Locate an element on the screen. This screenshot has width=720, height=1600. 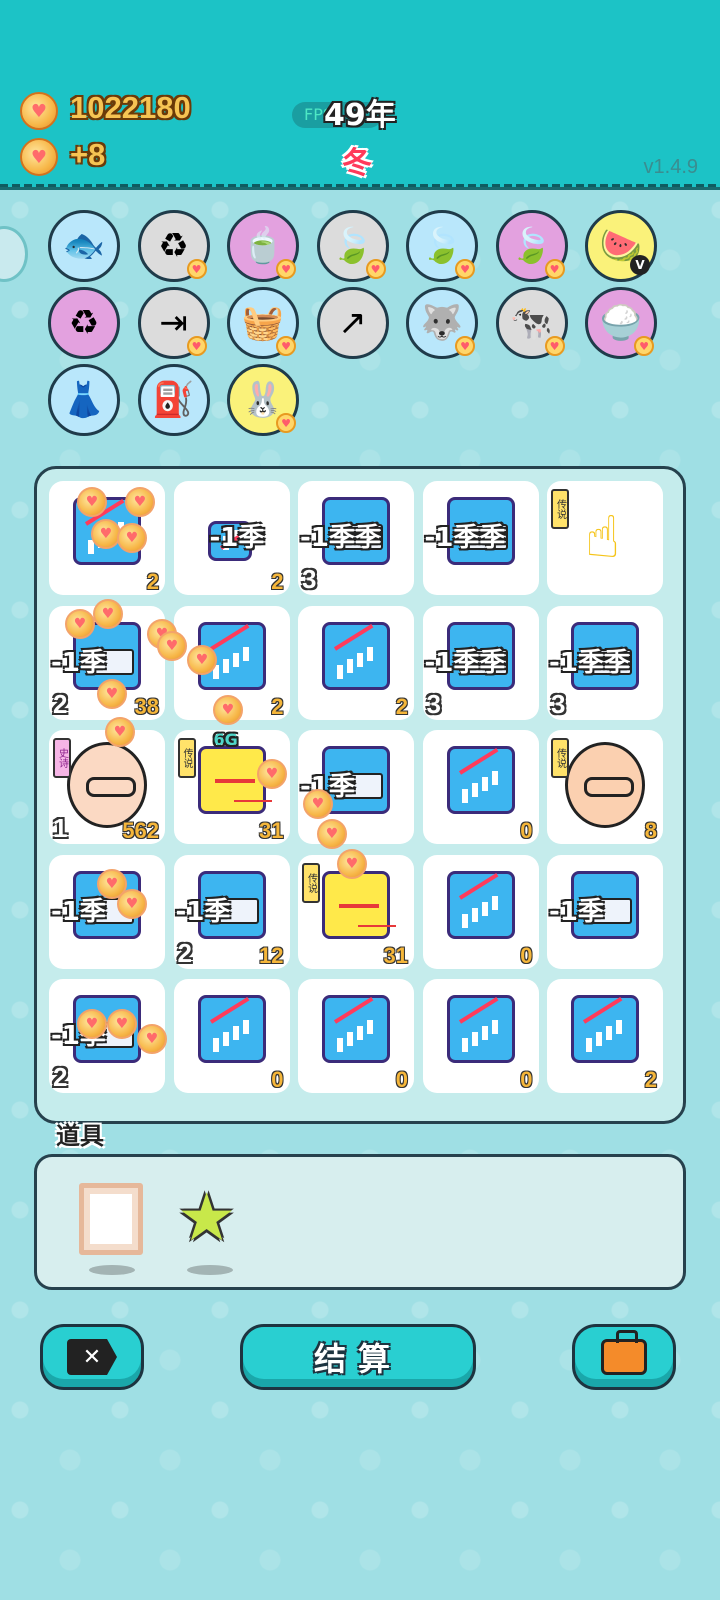
board-slot: 史诗 562 1 is located at coordinates (107, 787).